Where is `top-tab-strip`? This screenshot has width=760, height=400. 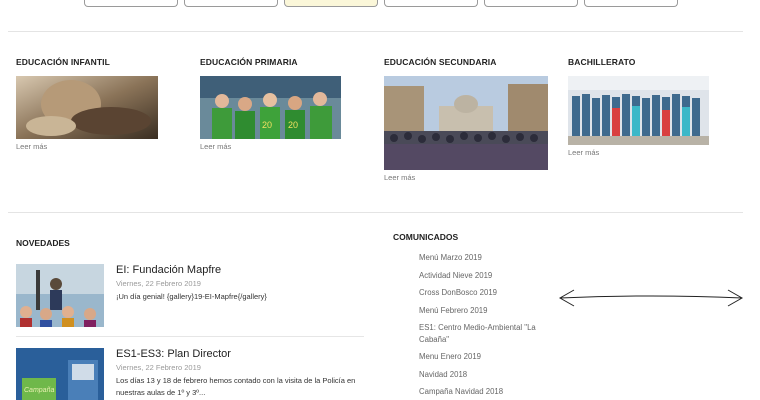 top-tab-strip is located at coordinates (381, 3).